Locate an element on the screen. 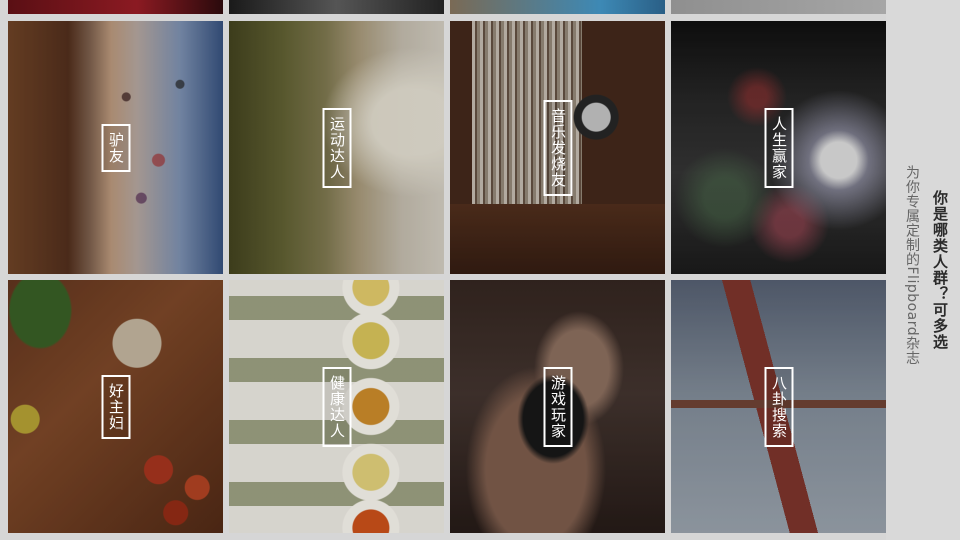  tile-travel: 驴友 is located at coordinates (115, 147).